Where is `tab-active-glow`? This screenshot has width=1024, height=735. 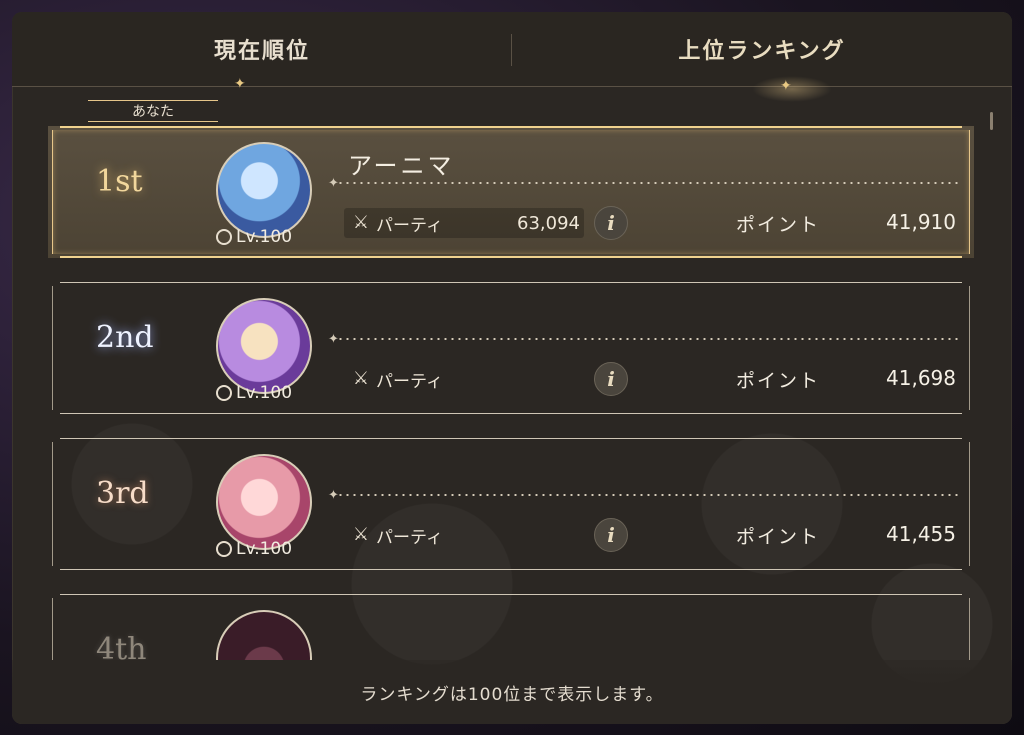
tab-active-glow is located at coordinates (792, 89).